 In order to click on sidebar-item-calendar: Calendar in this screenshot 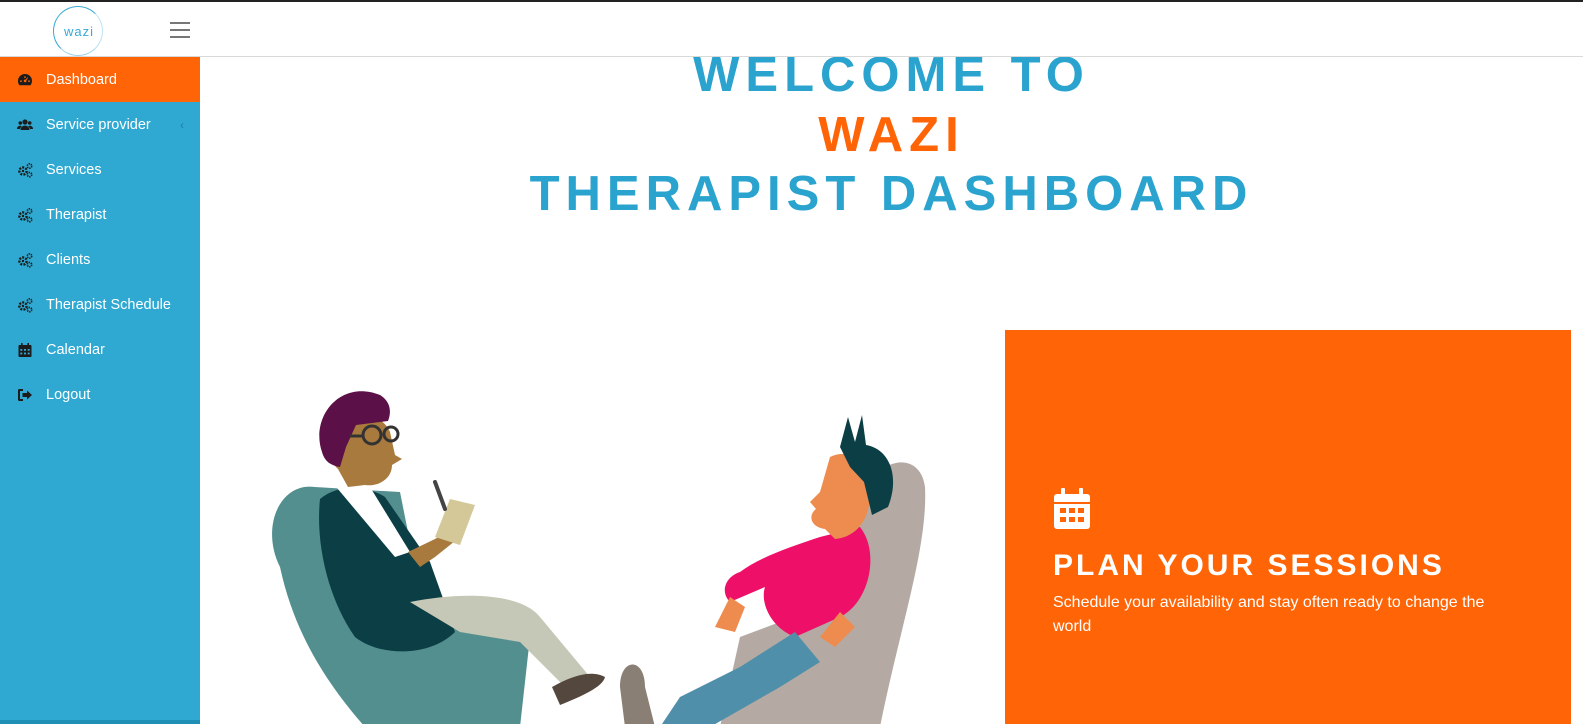, I will do `click(100, 349)`.